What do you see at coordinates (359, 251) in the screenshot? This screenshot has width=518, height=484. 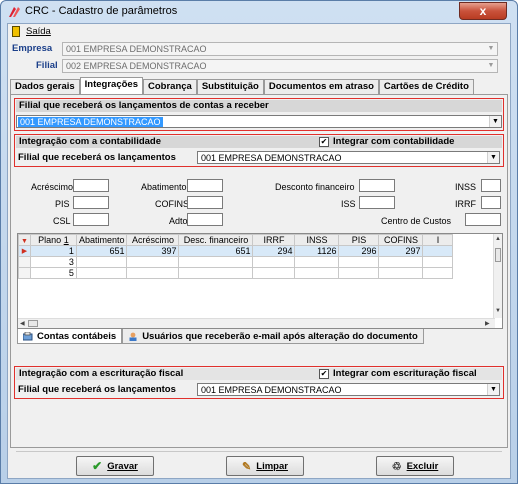 I see `grid-cell: 296` at bounding box center [359, 251].